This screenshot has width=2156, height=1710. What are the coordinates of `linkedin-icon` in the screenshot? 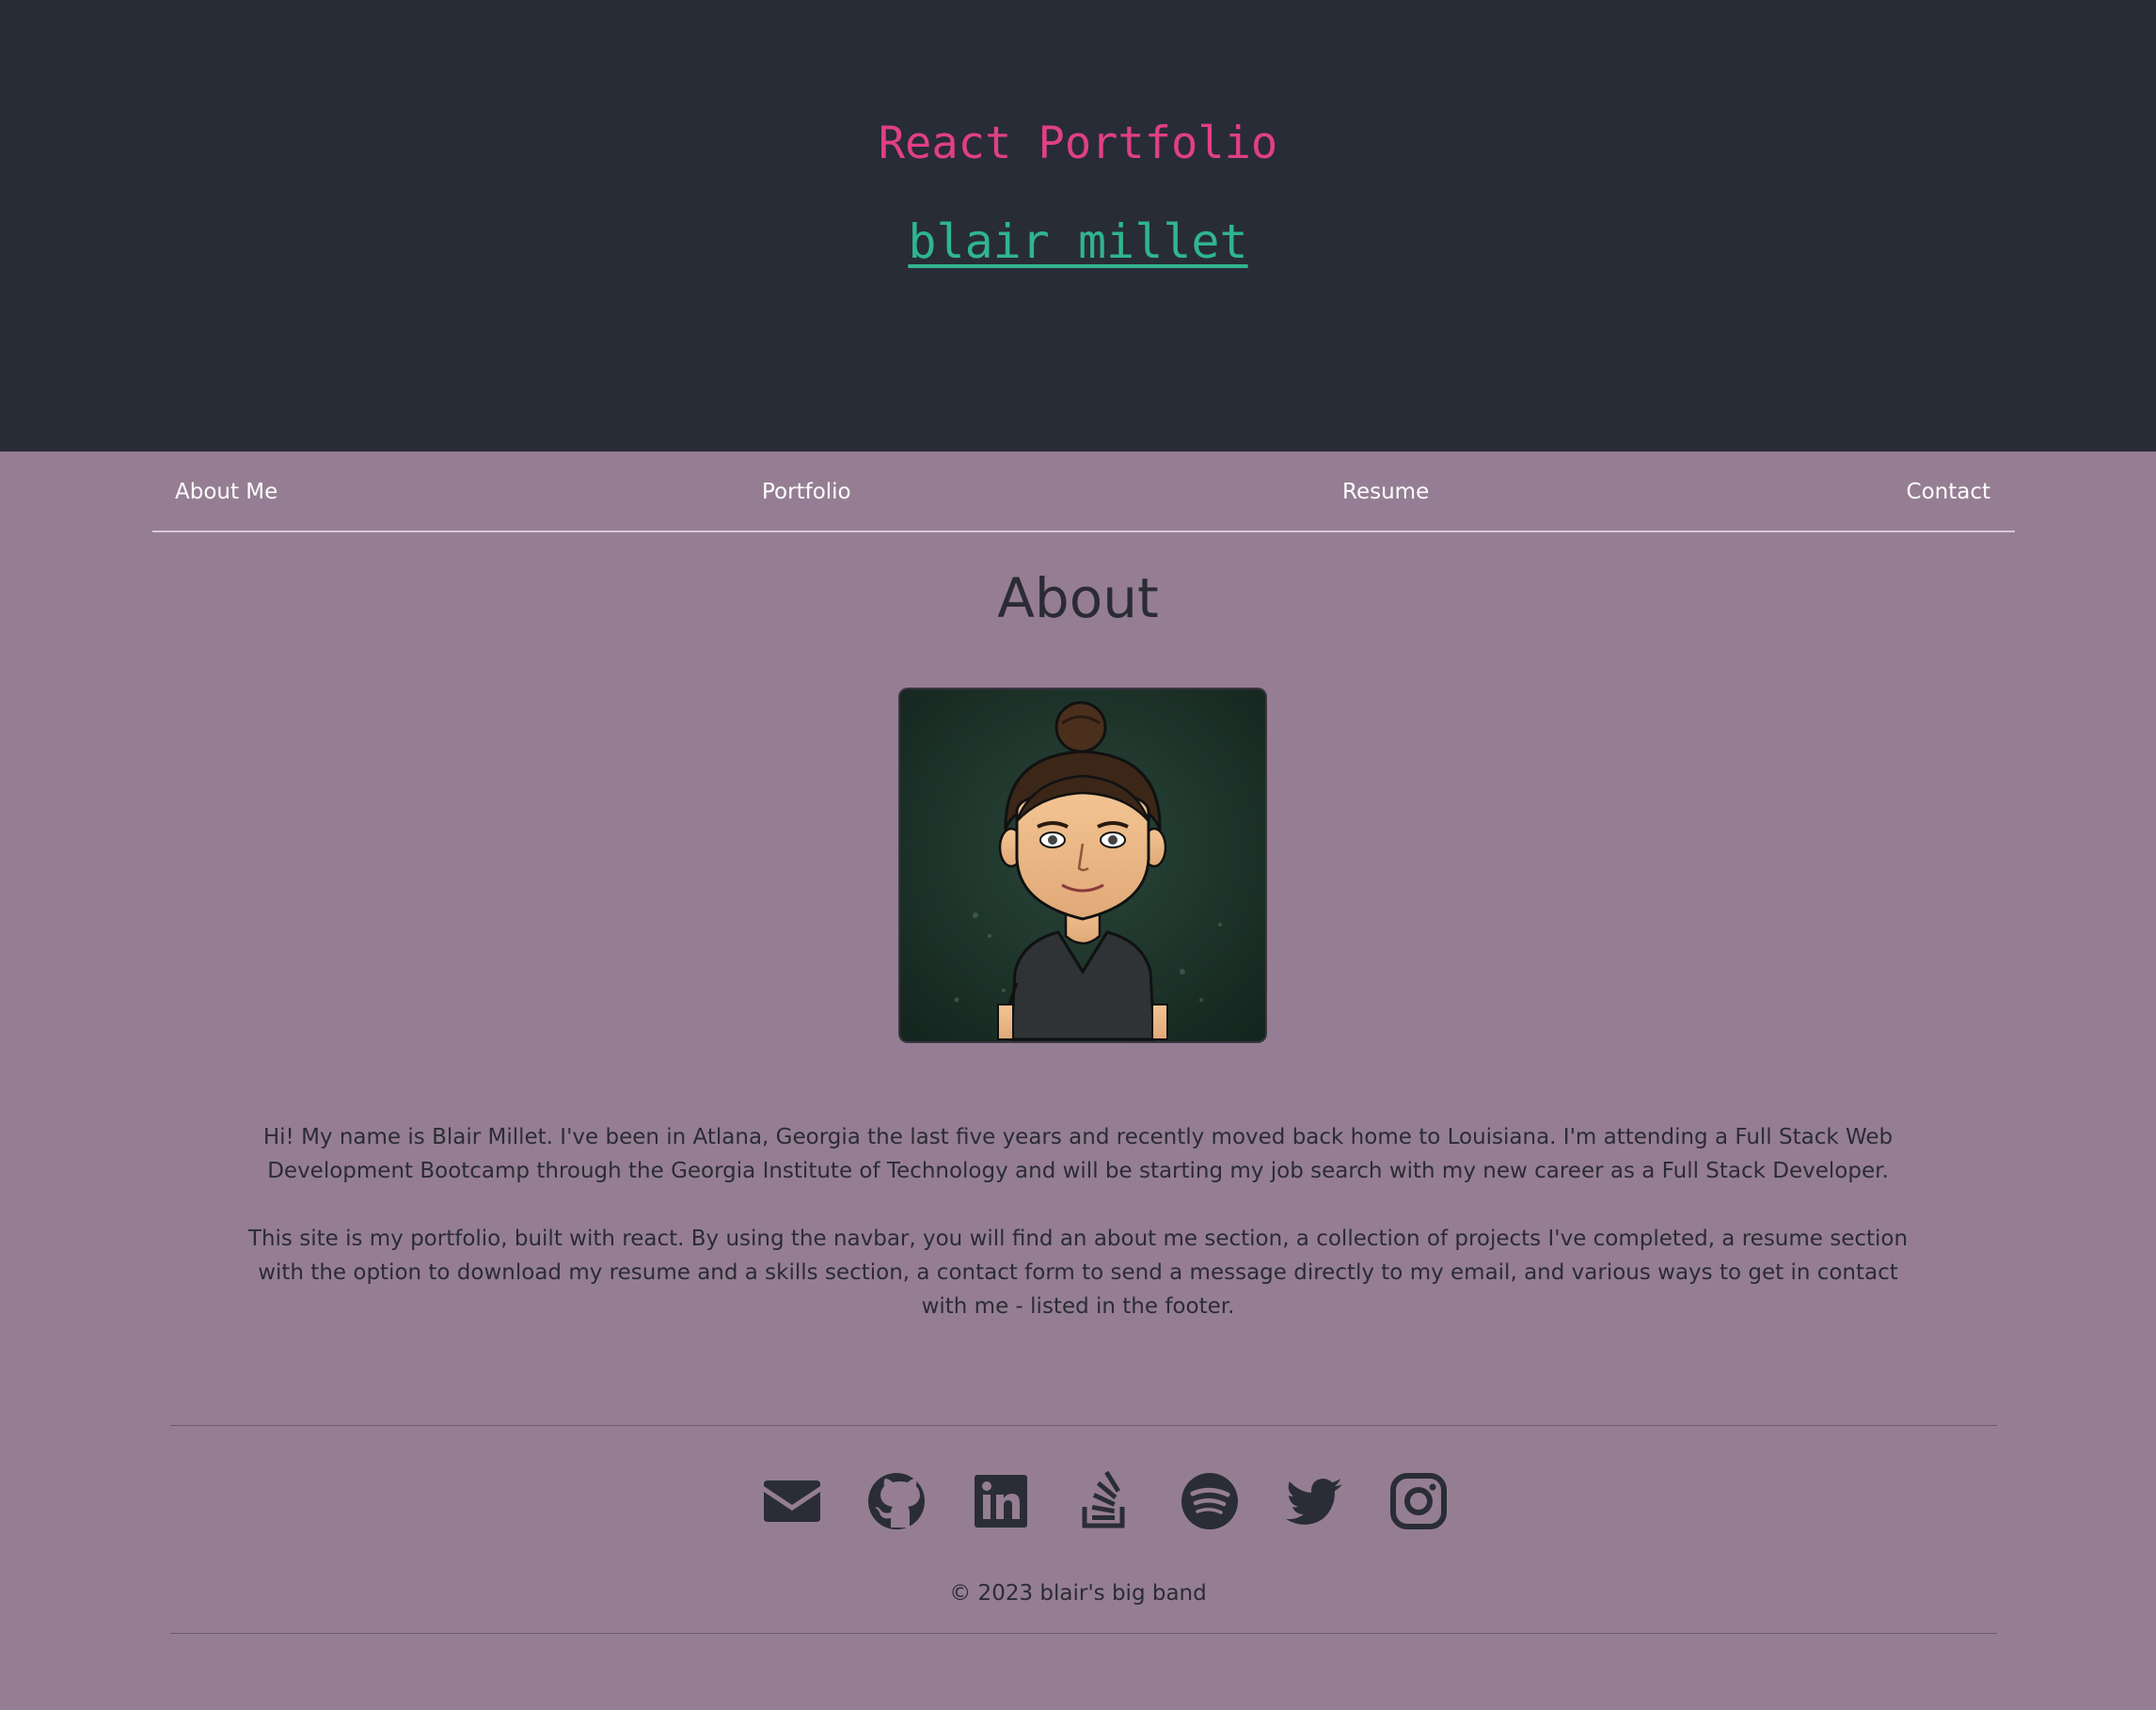 It's located at (1001, 1501).